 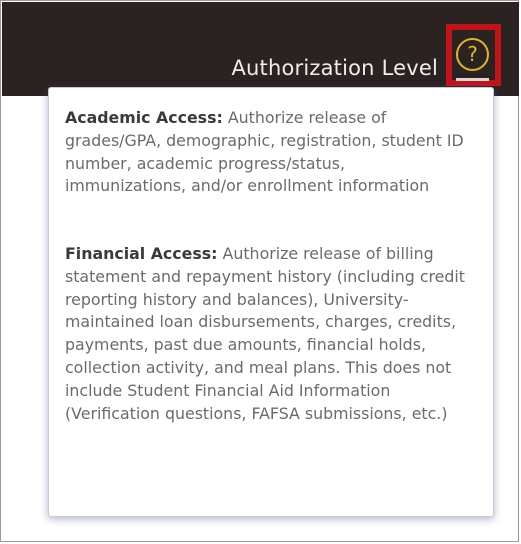 I want to click on question-circle-icon: ?, so click(x=472, y=54).